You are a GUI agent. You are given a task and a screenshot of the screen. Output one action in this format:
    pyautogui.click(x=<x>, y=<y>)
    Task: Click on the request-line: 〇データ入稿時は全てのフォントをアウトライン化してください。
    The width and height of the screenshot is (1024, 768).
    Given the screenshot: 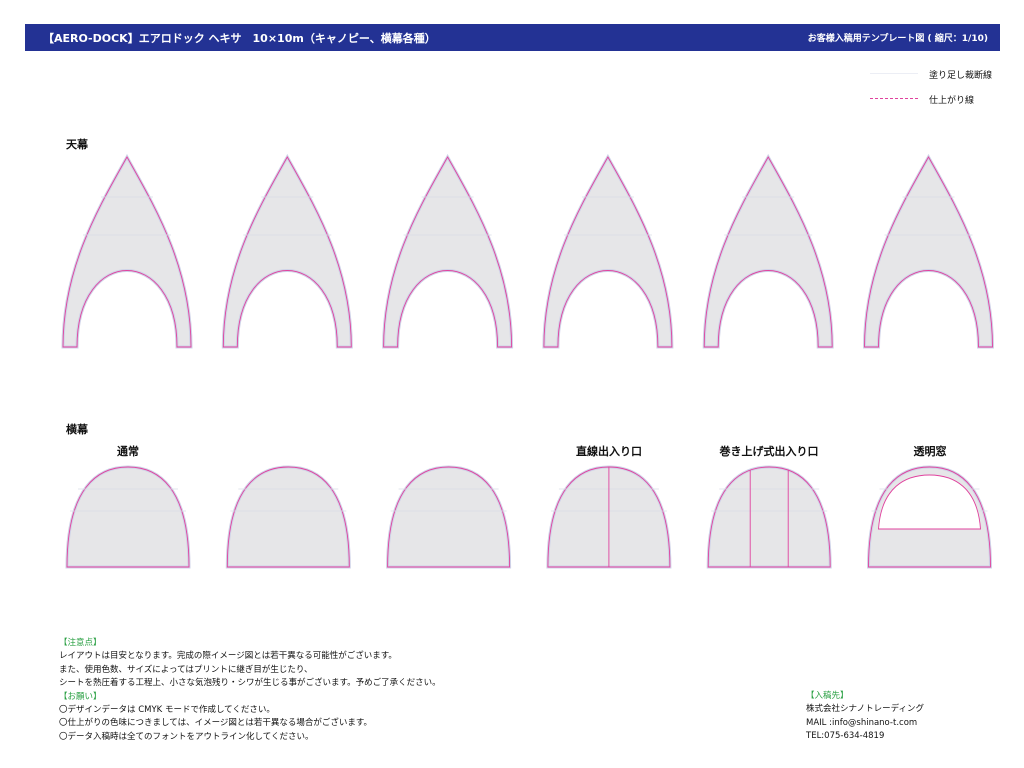 What is the action you would take?
    pyautogui.click(x=186, y=736)
    